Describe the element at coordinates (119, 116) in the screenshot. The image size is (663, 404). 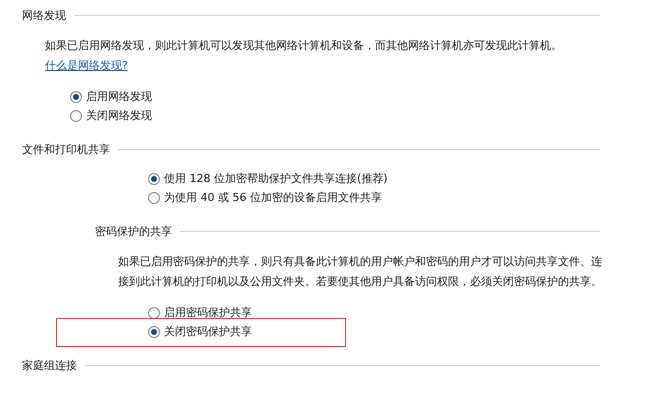
I see `option-label: 关闭网络发现` at that location.